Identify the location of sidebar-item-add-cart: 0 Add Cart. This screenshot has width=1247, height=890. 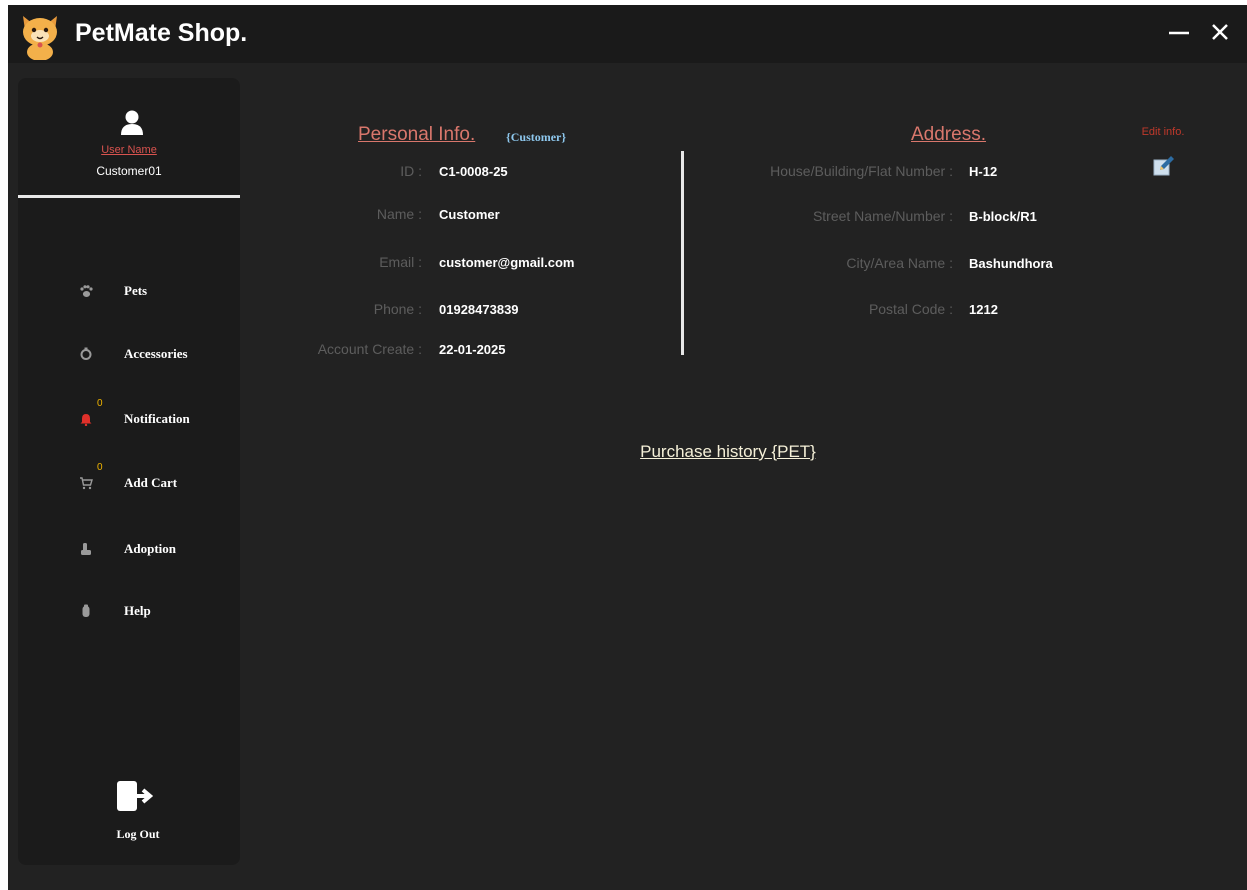
(153, 480).